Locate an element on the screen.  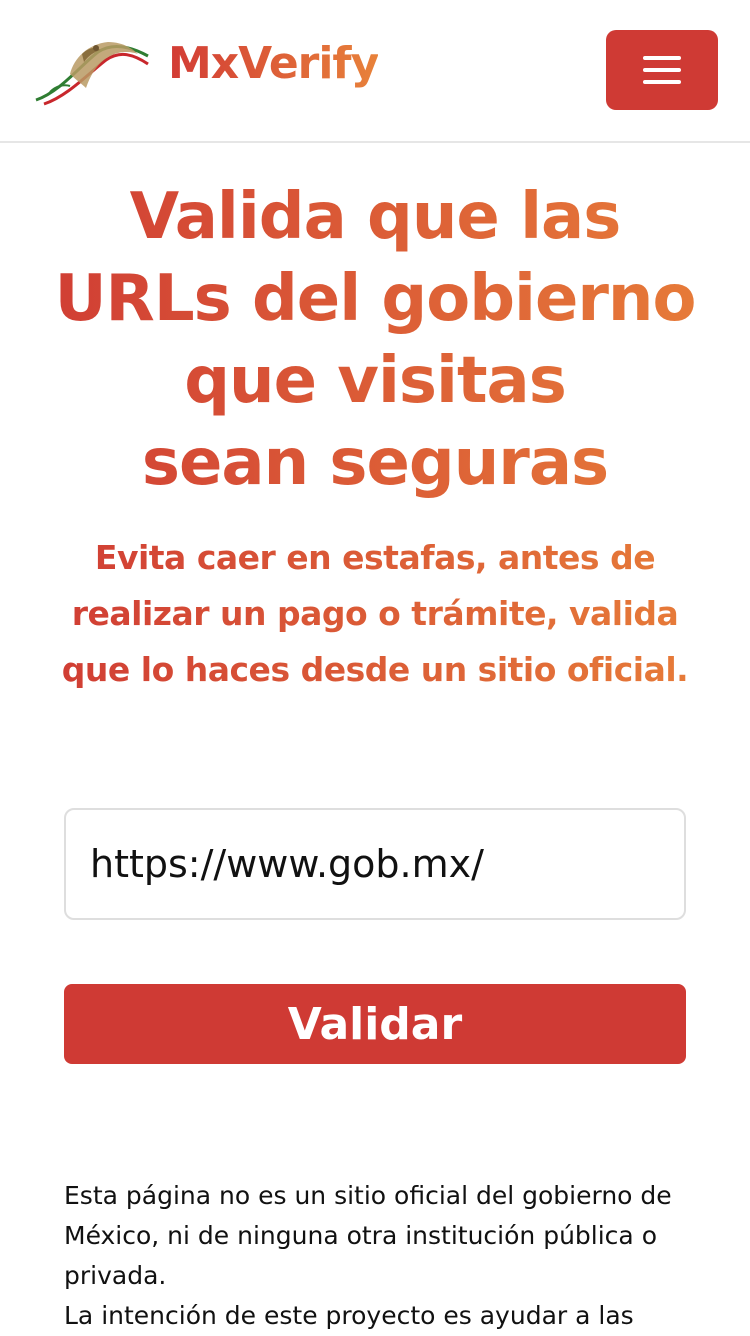
url-input is located at coordinates (375, 864).